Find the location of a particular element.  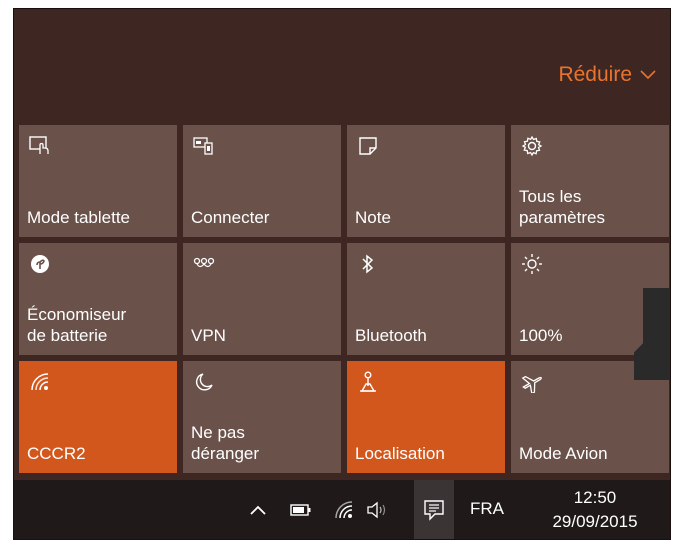

tile-tablet-mode: Mode tablette is located at coordinates (98, 181).